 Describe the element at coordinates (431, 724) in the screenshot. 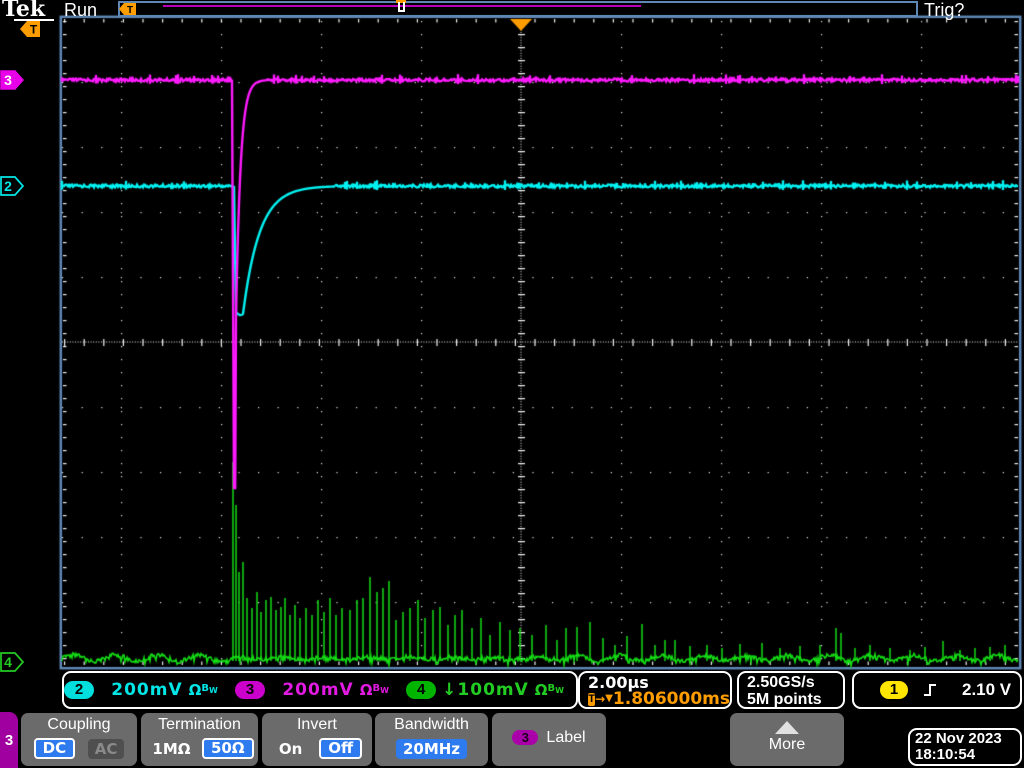

I see `bandwidth-title: Bandwidth` at that location.